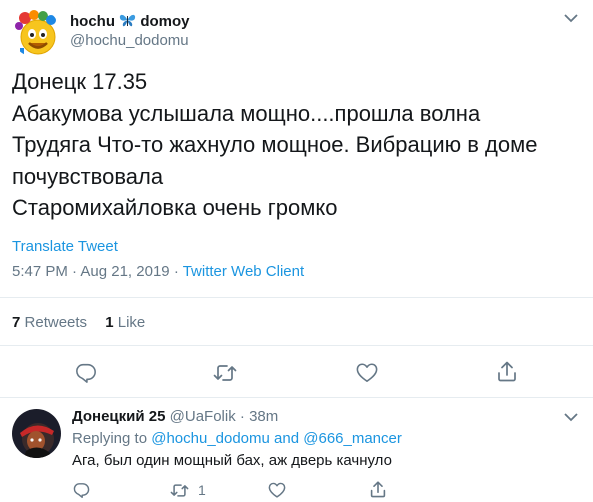  I want to click on butterfly-emoji-icon, so click(127, 23).